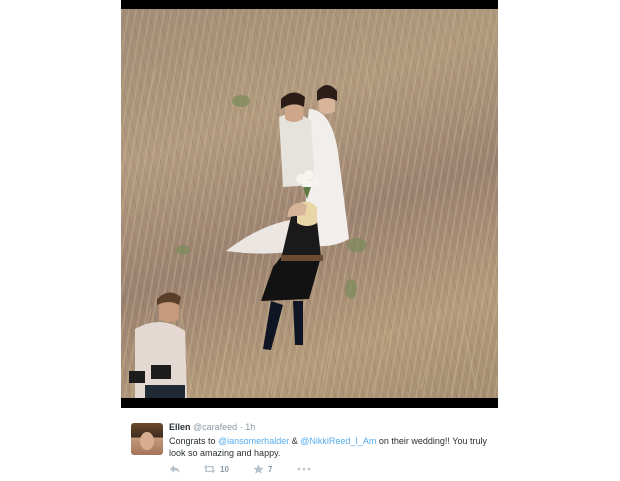 This screenshot has height=481, width=620. I want to click on reply-button, so click(175, 469).